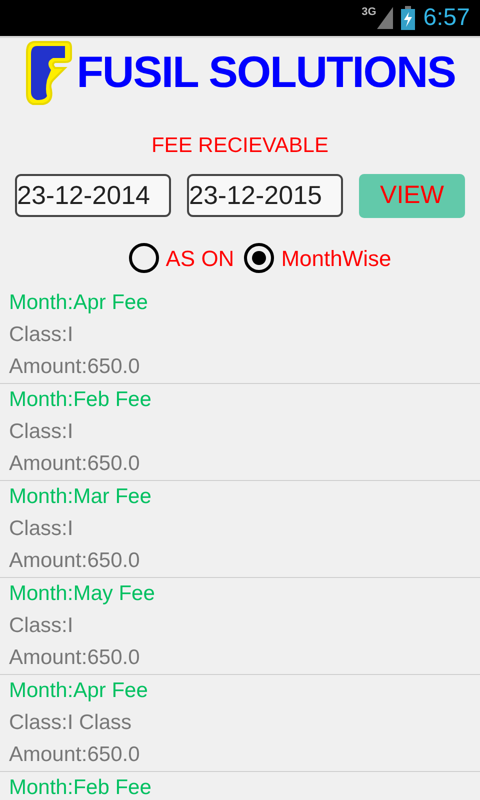 This screenshot has width=480, height=800. What do you see at coordinates (385, 18) in the screenshot?
I see `signal-icon` at bounding box center [385, 18].